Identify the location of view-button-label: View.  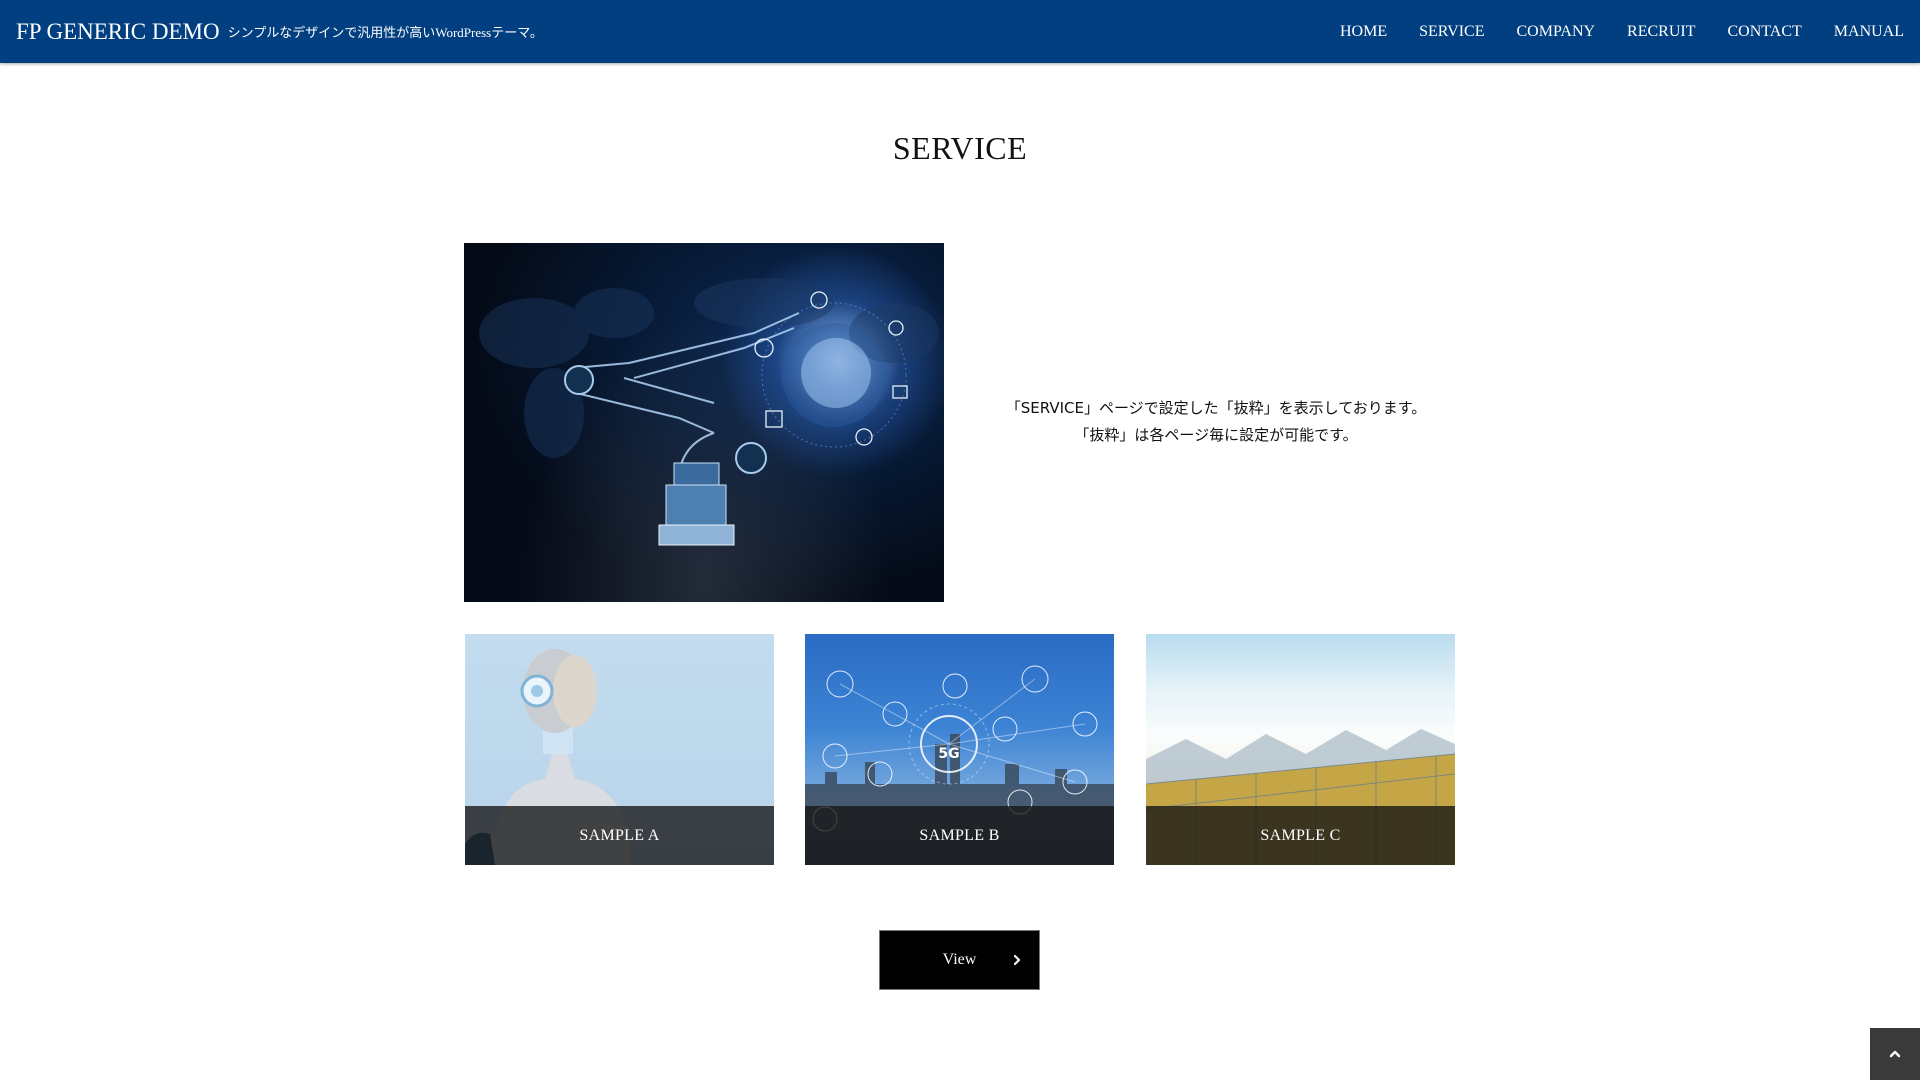
(959, 959).